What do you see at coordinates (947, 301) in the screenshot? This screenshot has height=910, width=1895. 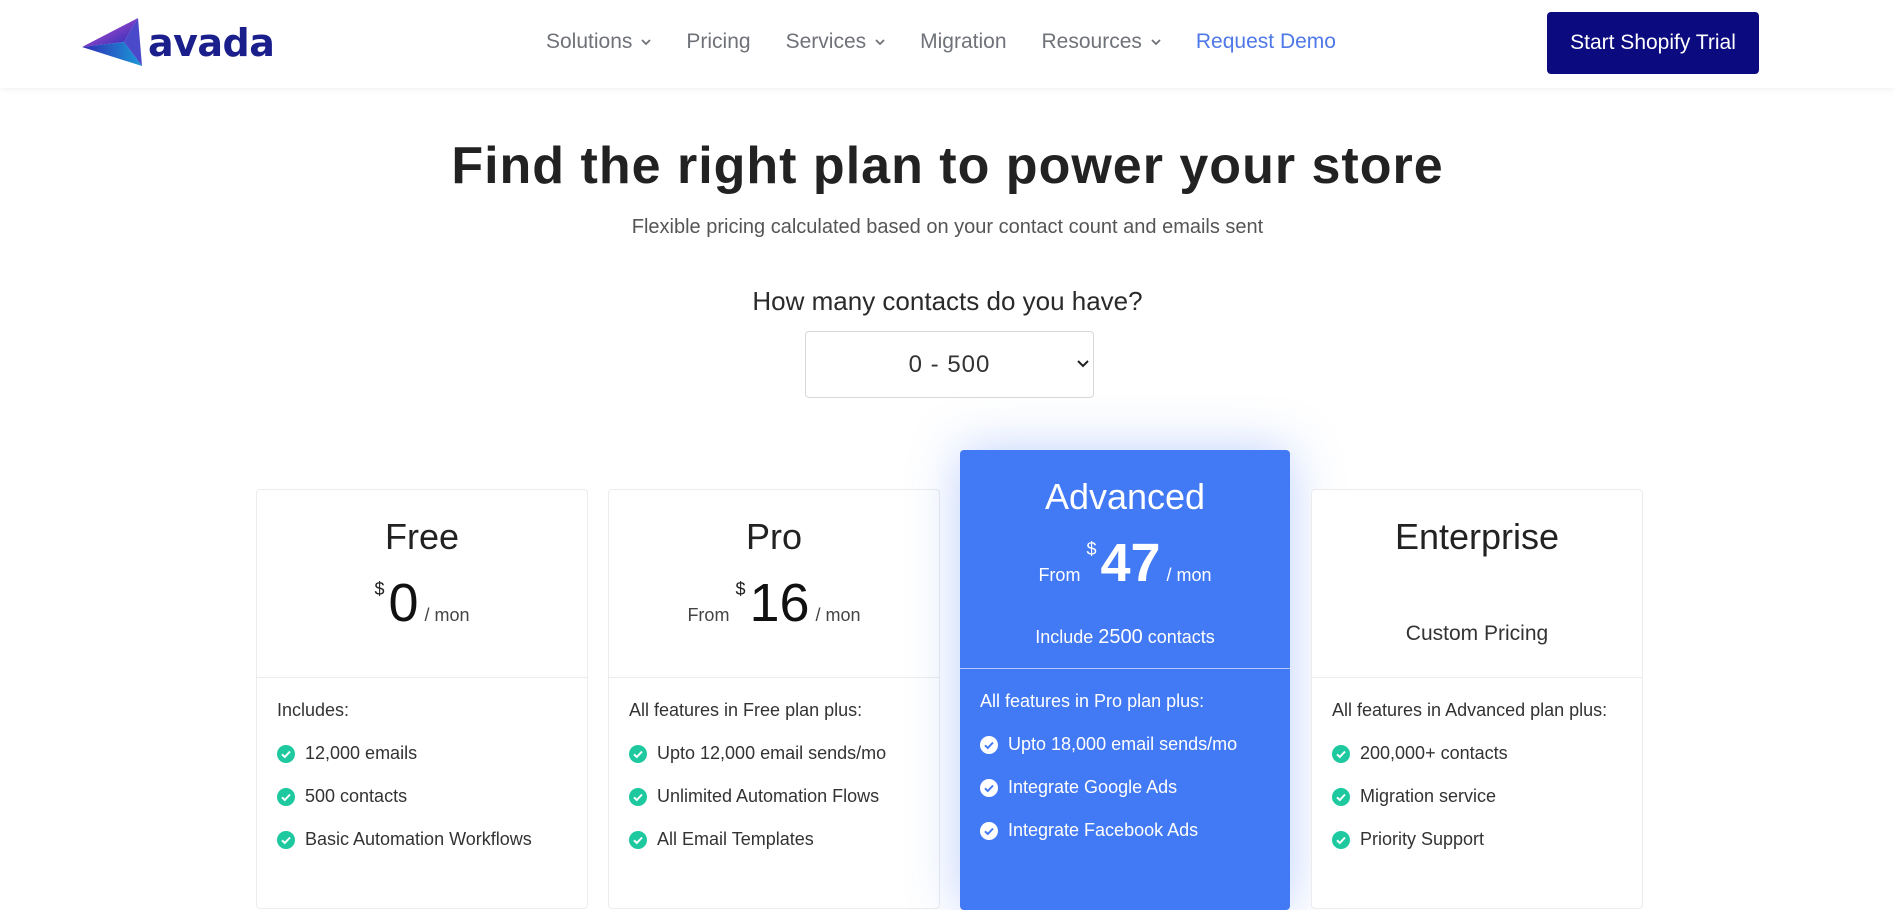 I see `contacts-question: How many contacts do you have?` at bounding box center [947, 301].